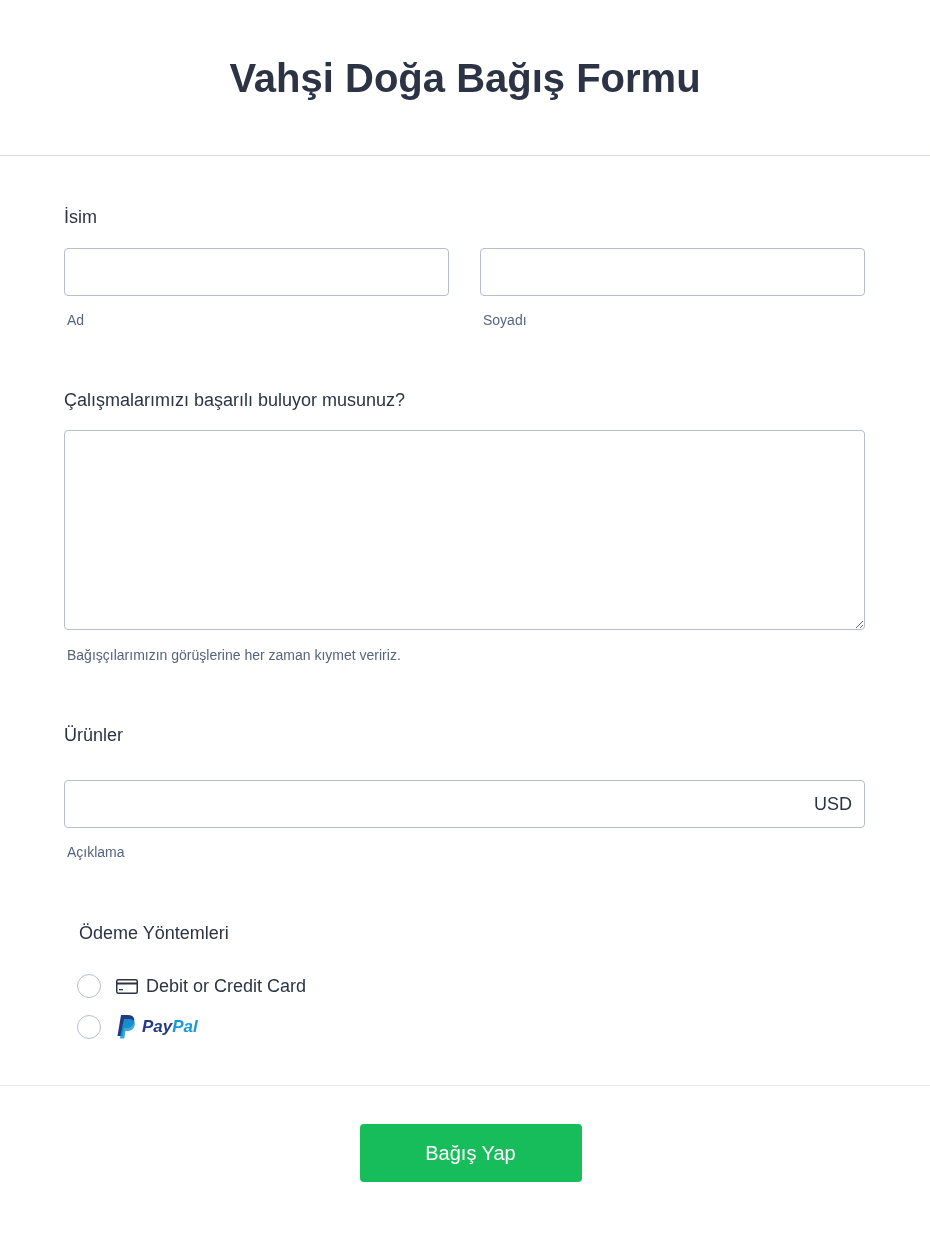 The image size is (930, 1234). Describe the element at coordinates (465, 78) in the screenshot. I see `form-title: Vahşi Doğa Bağış Formu` at that location.